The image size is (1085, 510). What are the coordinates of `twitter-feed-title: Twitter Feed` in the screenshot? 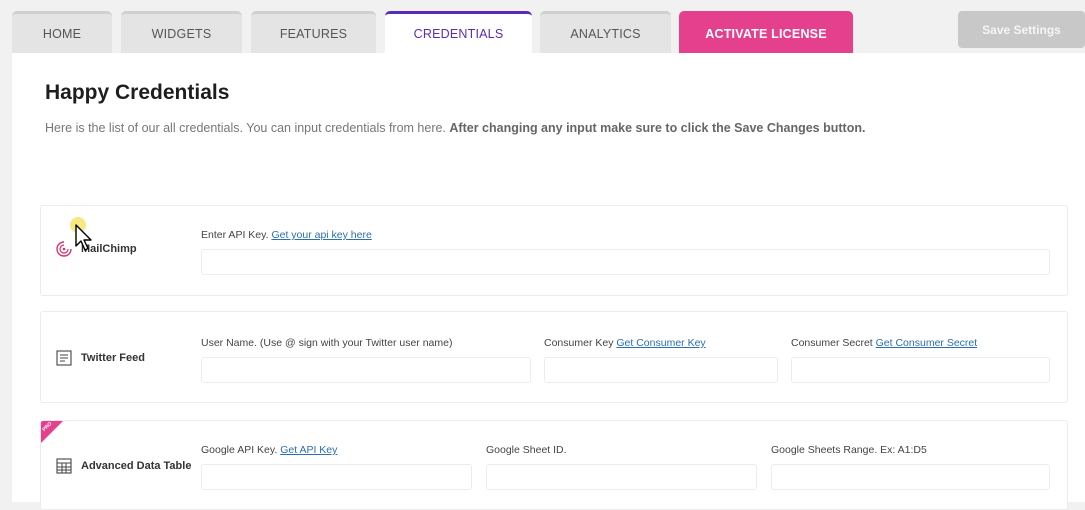 It's located at (100, 358).